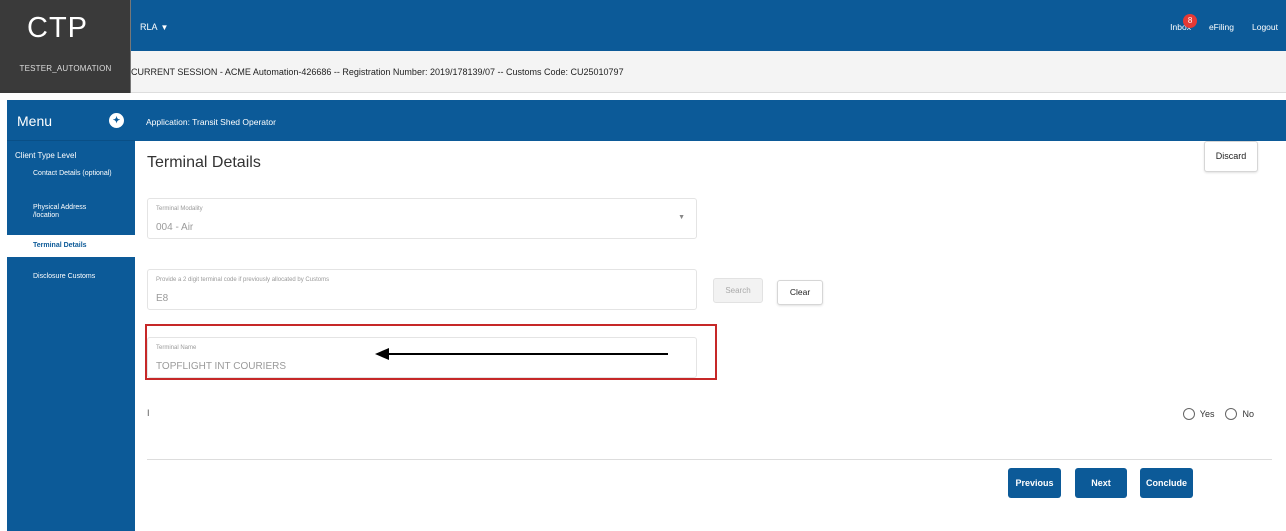 The image size is (1286, 531). I want to click on conclude-button: Conclude, so click(1166, 483).